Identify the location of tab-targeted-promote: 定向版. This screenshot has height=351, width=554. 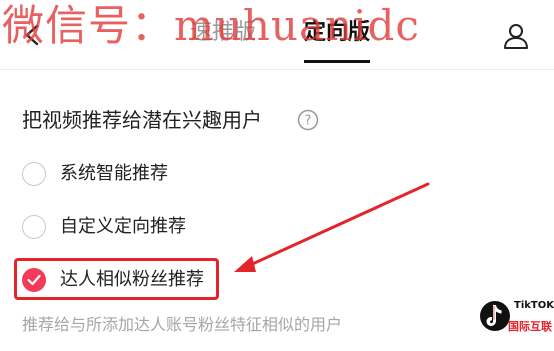
(337, 33).